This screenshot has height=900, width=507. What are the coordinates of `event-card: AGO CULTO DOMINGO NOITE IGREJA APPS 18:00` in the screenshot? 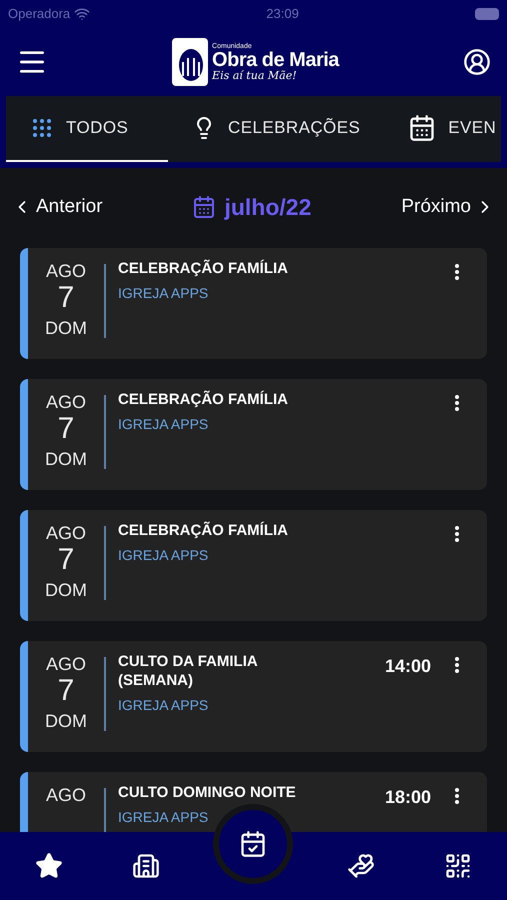 It's located at (253, 802).